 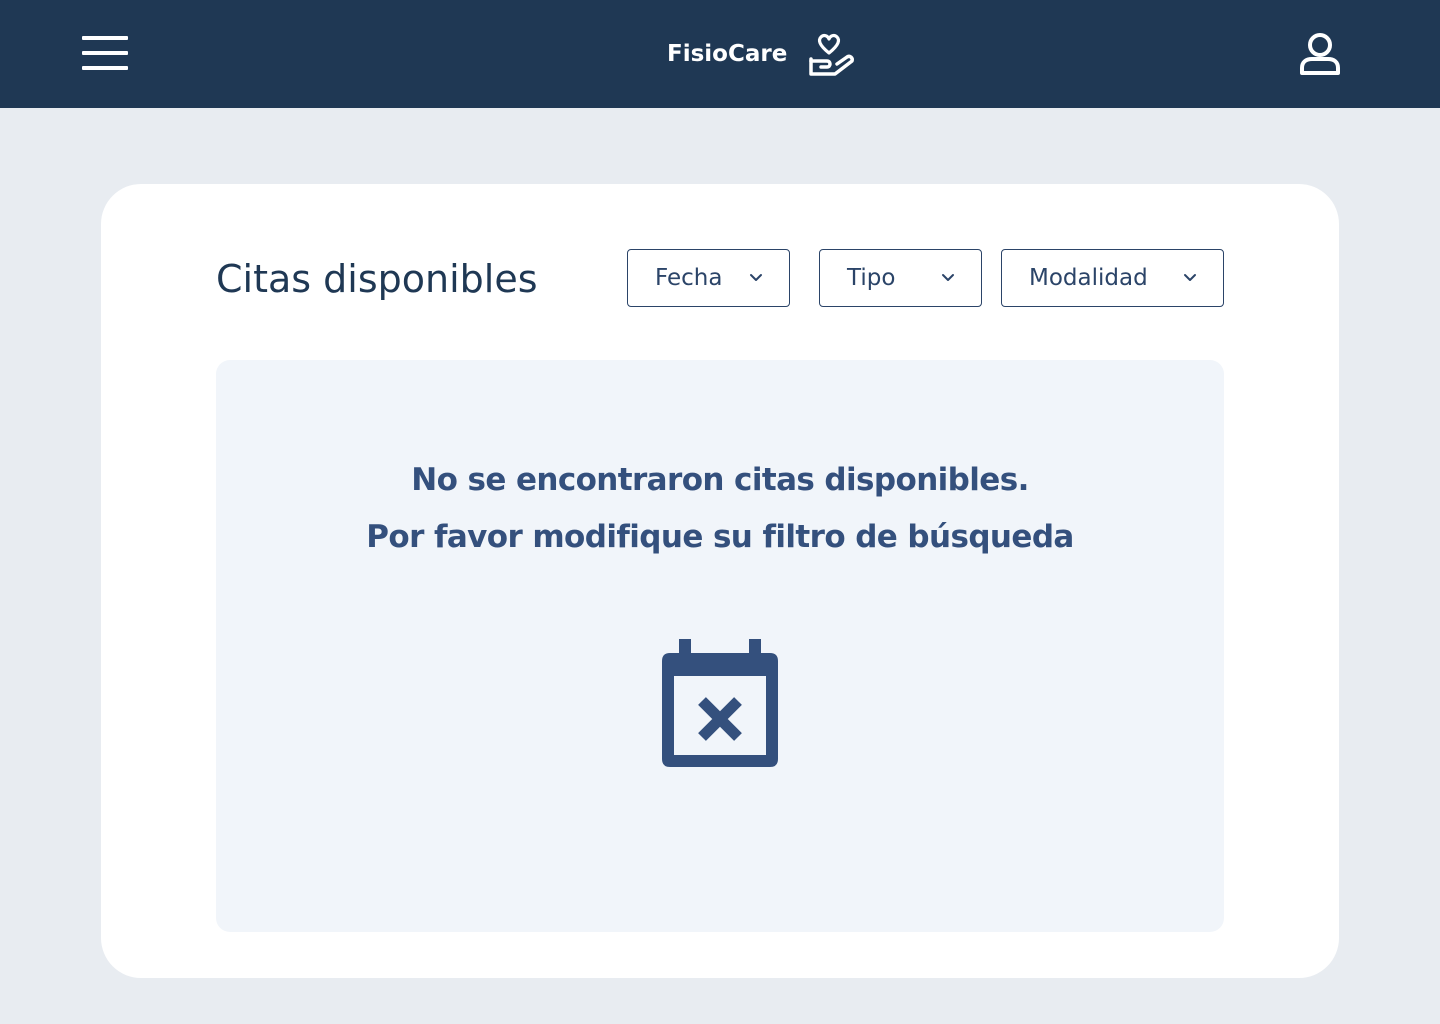 What do you see at coordinates (720, 703) in the screenshot?
I see `calendar-x-icon` at bounding box center [720, 703].